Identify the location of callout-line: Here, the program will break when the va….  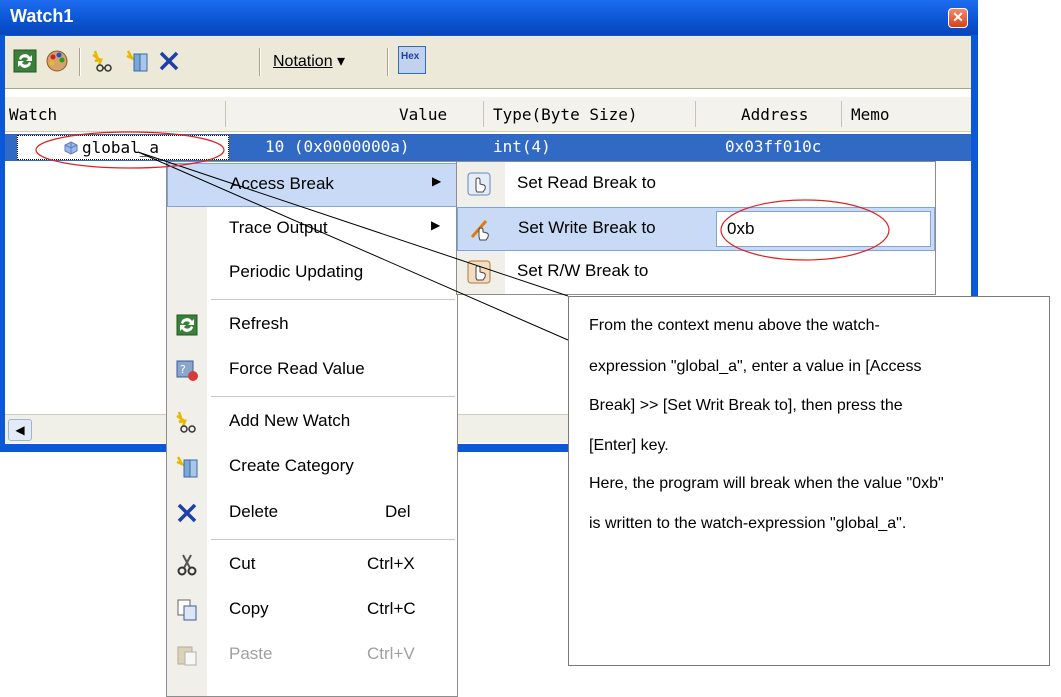
(766, 483).